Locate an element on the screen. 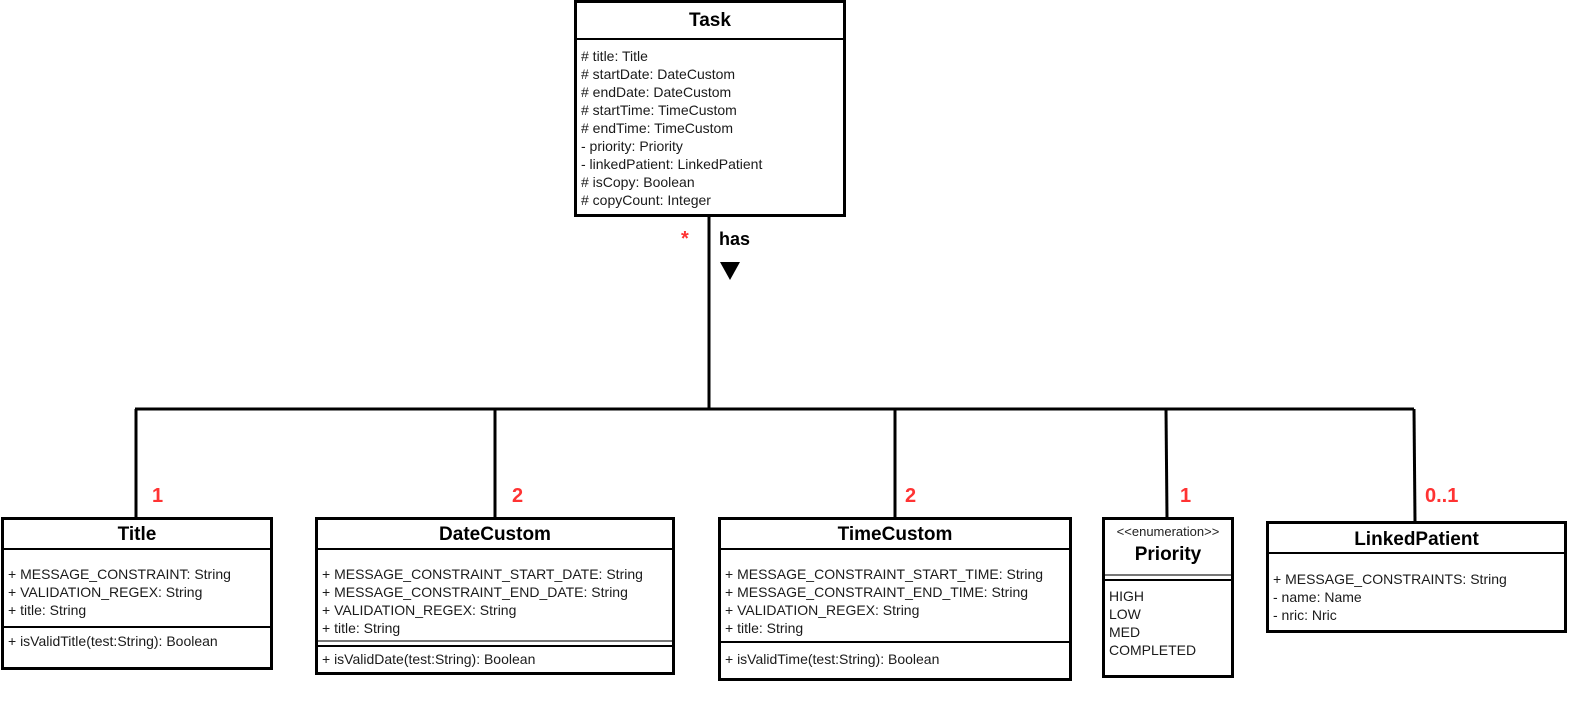 This screenshot has height=722, width=1570. attribute: # endTime: TimeCustom is located at coordinates (657, 128).